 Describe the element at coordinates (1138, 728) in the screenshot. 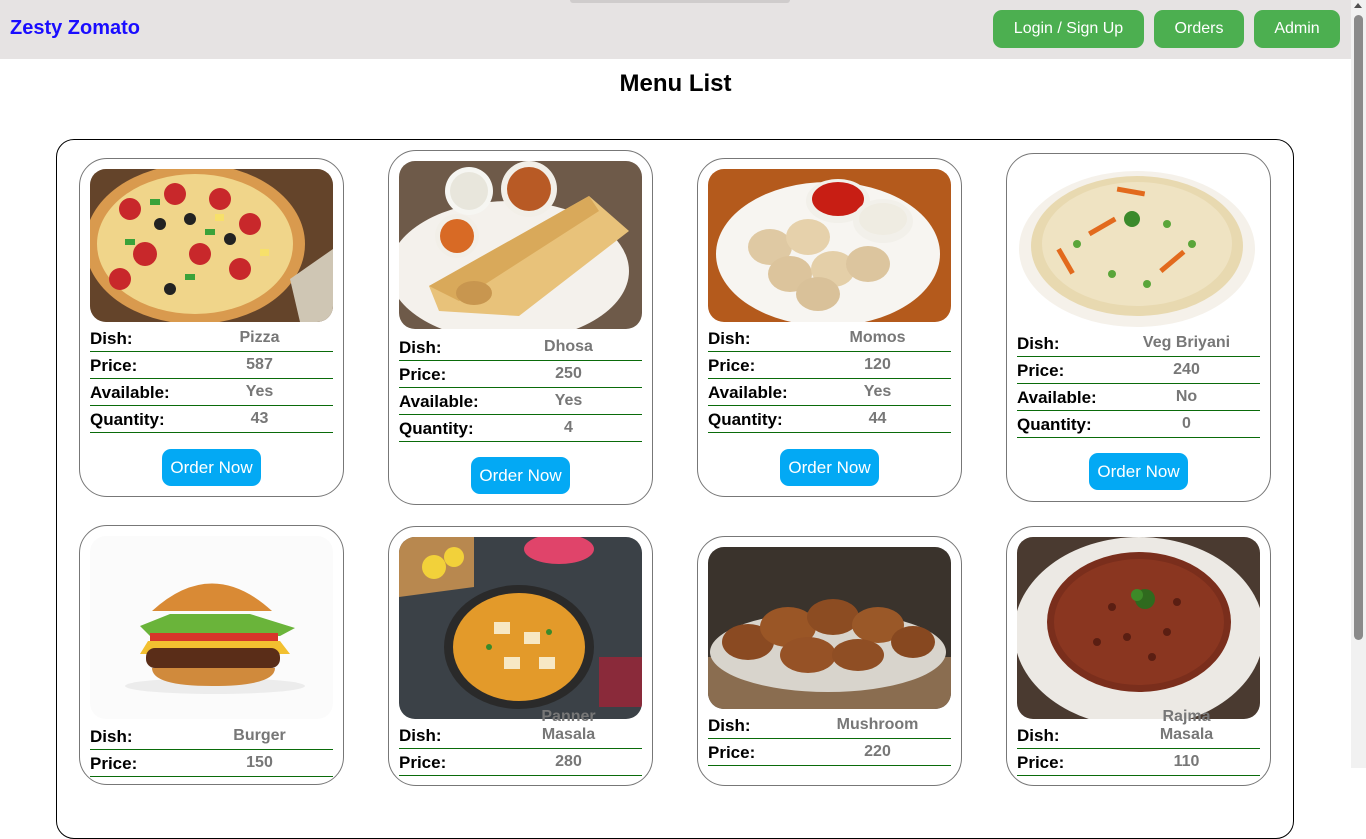

I see `dish-row: Dish: Rajma Masala` at that location.